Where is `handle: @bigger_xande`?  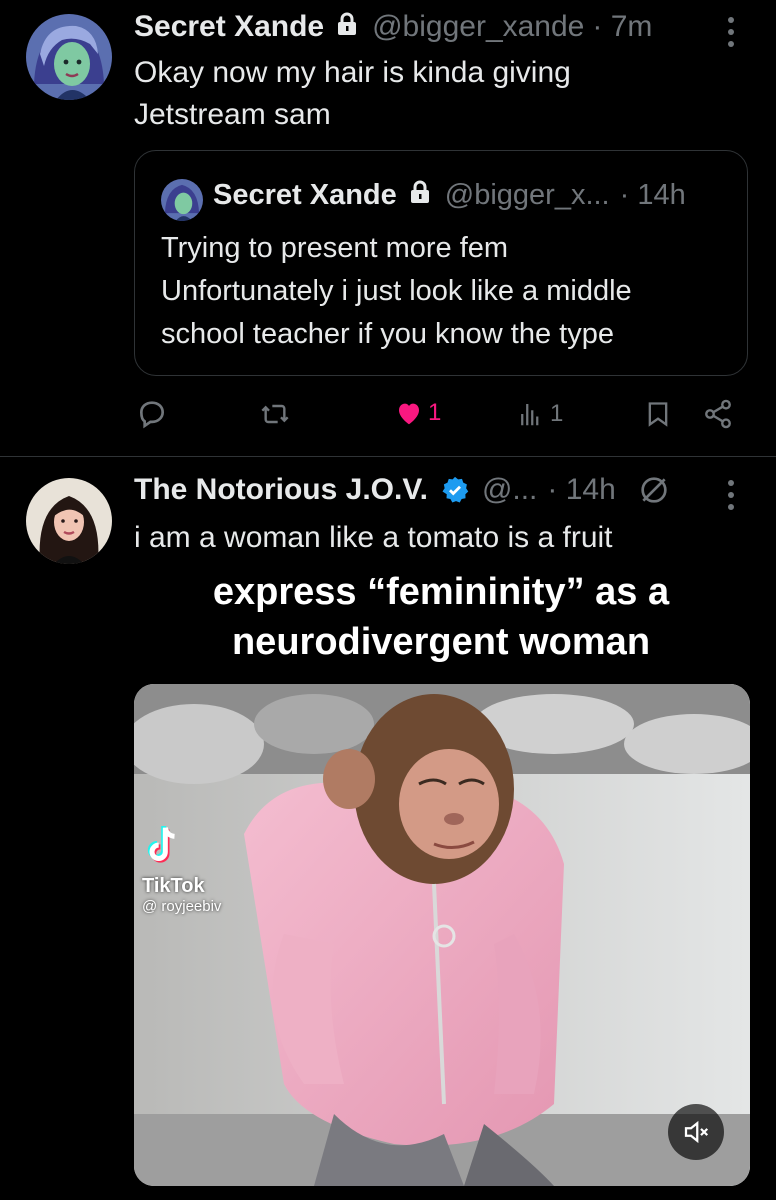
handle: @bigger_xande is located at coordinates (478, 27).